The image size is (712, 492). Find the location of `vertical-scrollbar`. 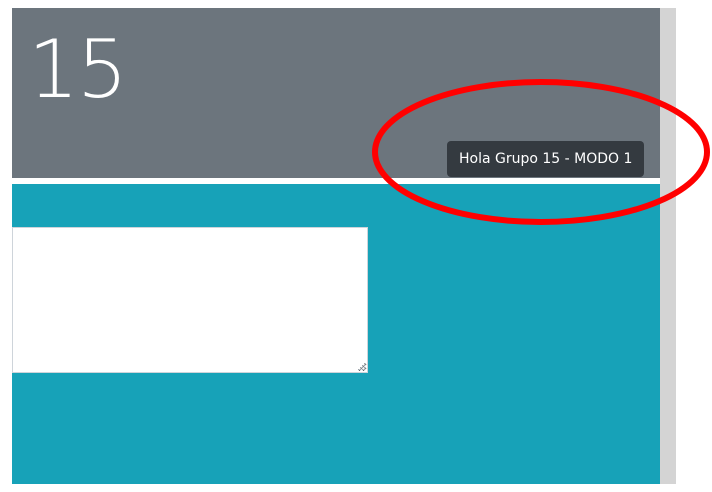

vertical-scrollbar is located at coordinates (668, 246).